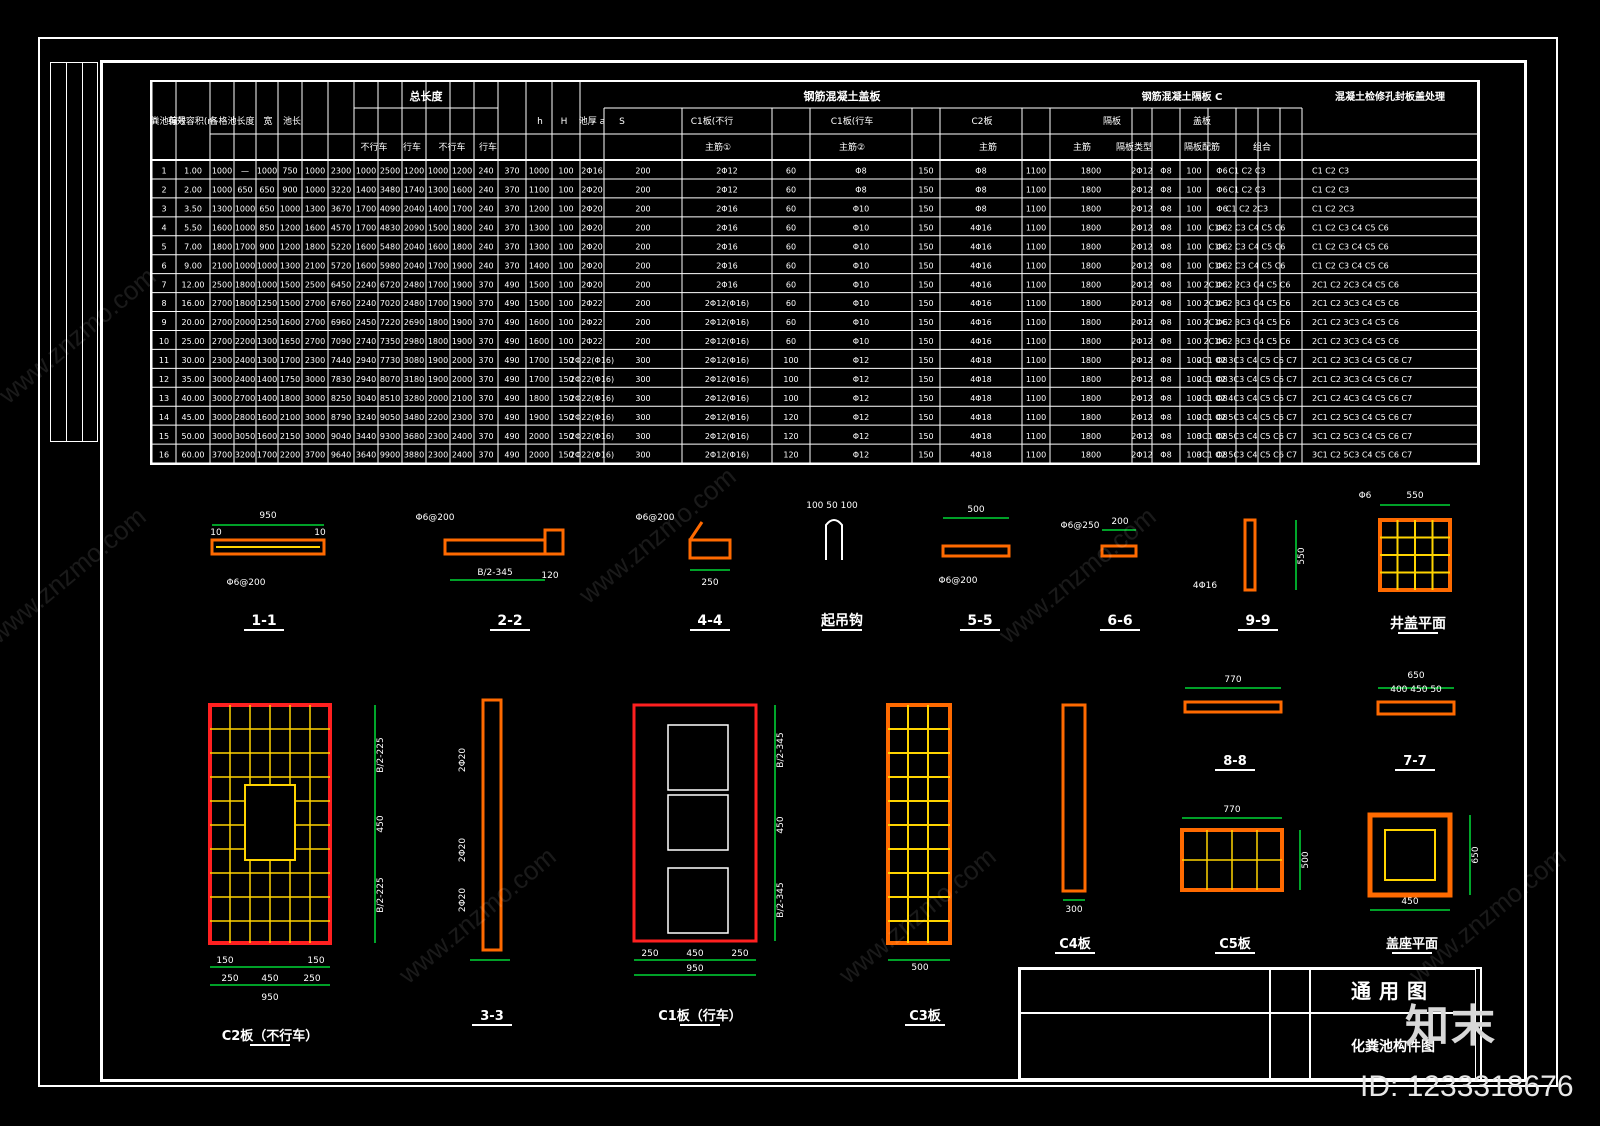 Image resolution: width=1600 pixels, height=1126 pixels. I want to click on lifting-hook, so click(834, 539).